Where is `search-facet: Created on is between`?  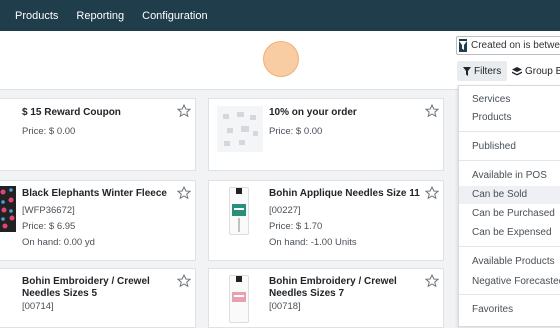 search-facet: Created on is between is located at coordinates (508, 45).